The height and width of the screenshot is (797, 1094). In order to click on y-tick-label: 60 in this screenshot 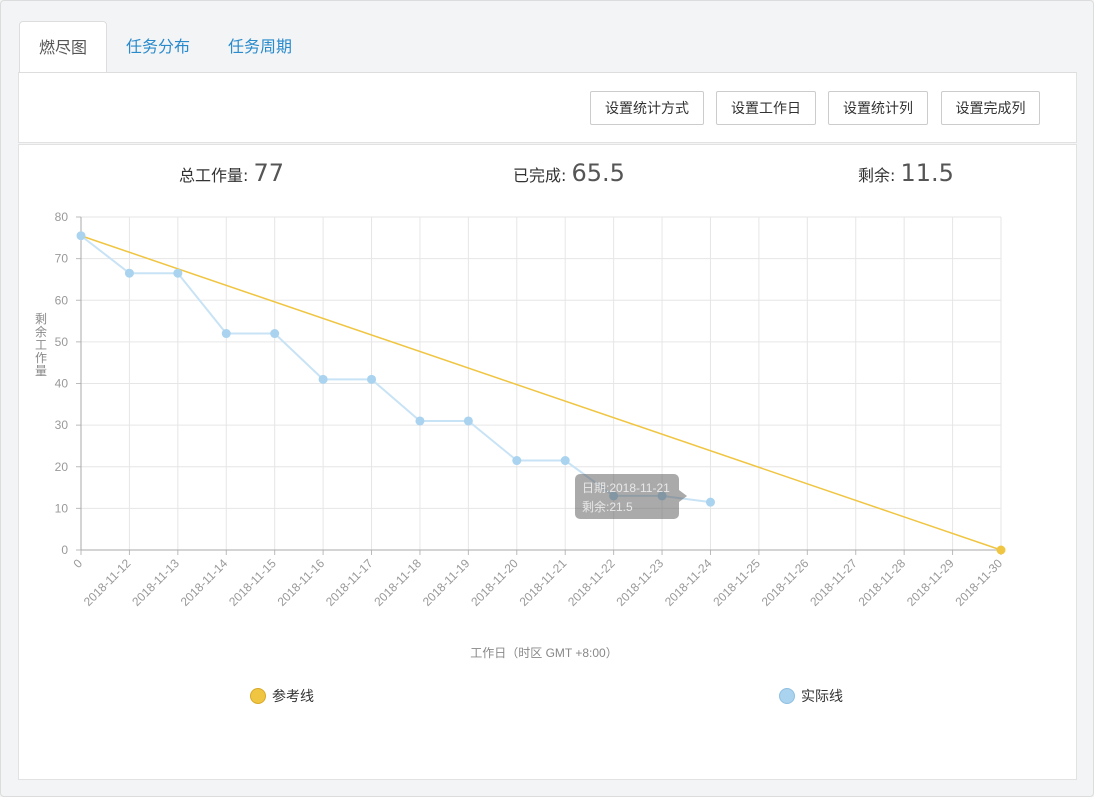, I will do `click(62, 300)`.